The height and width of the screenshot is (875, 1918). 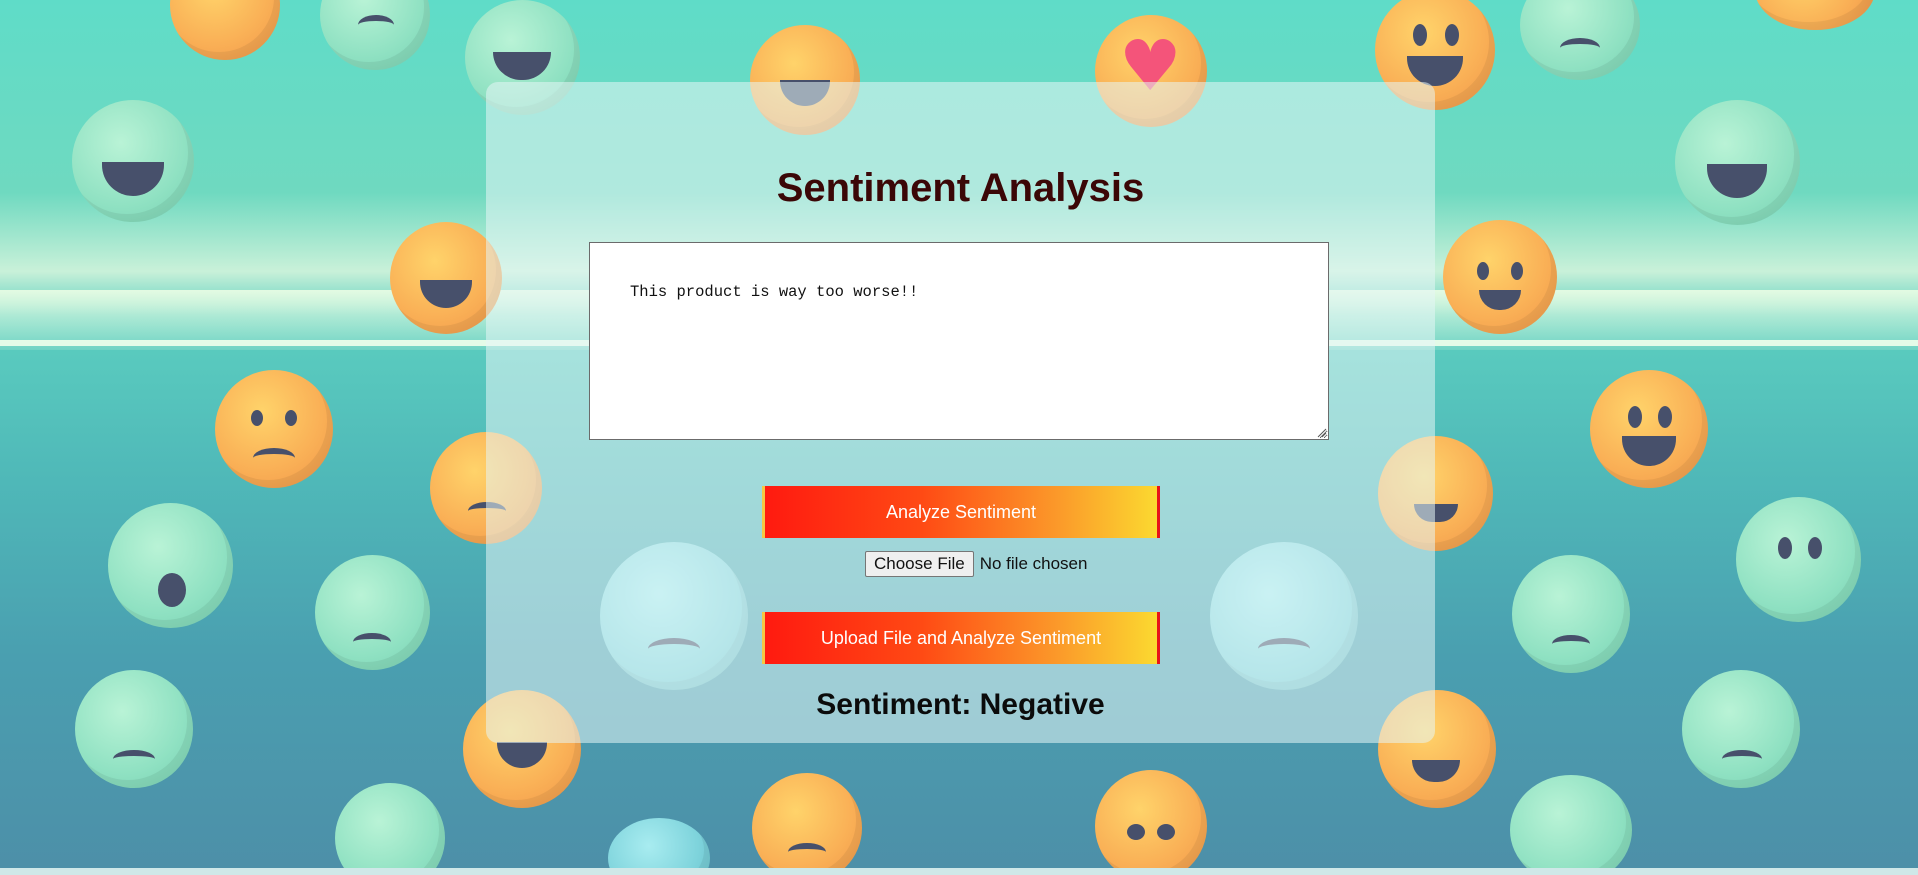 What do you see at coordinates (959, 341) in the screenshot?
I see `review-text-input: This product is way too worse!!` at bounding box center [959, 341].